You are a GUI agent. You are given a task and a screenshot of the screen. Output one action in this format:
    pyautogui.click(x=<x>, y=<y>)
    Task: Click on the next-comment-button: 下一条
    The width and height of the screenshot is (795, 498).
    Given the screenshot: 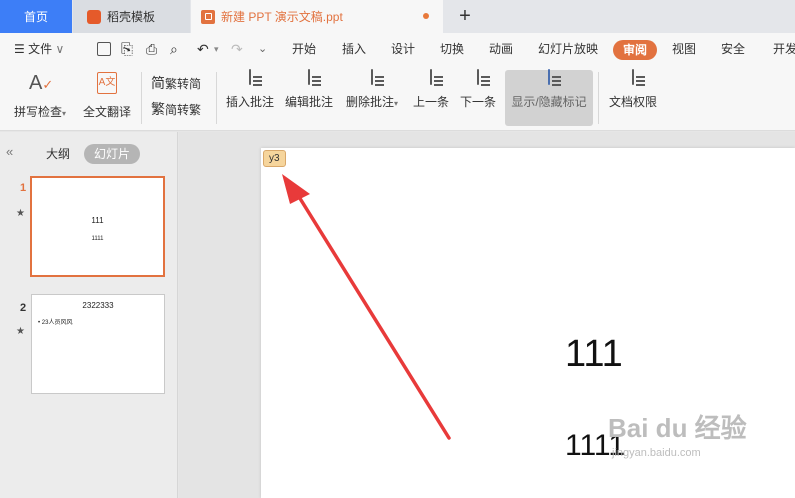 What is the action you would take?
    pyautogui.click(x=478, y=97)
    